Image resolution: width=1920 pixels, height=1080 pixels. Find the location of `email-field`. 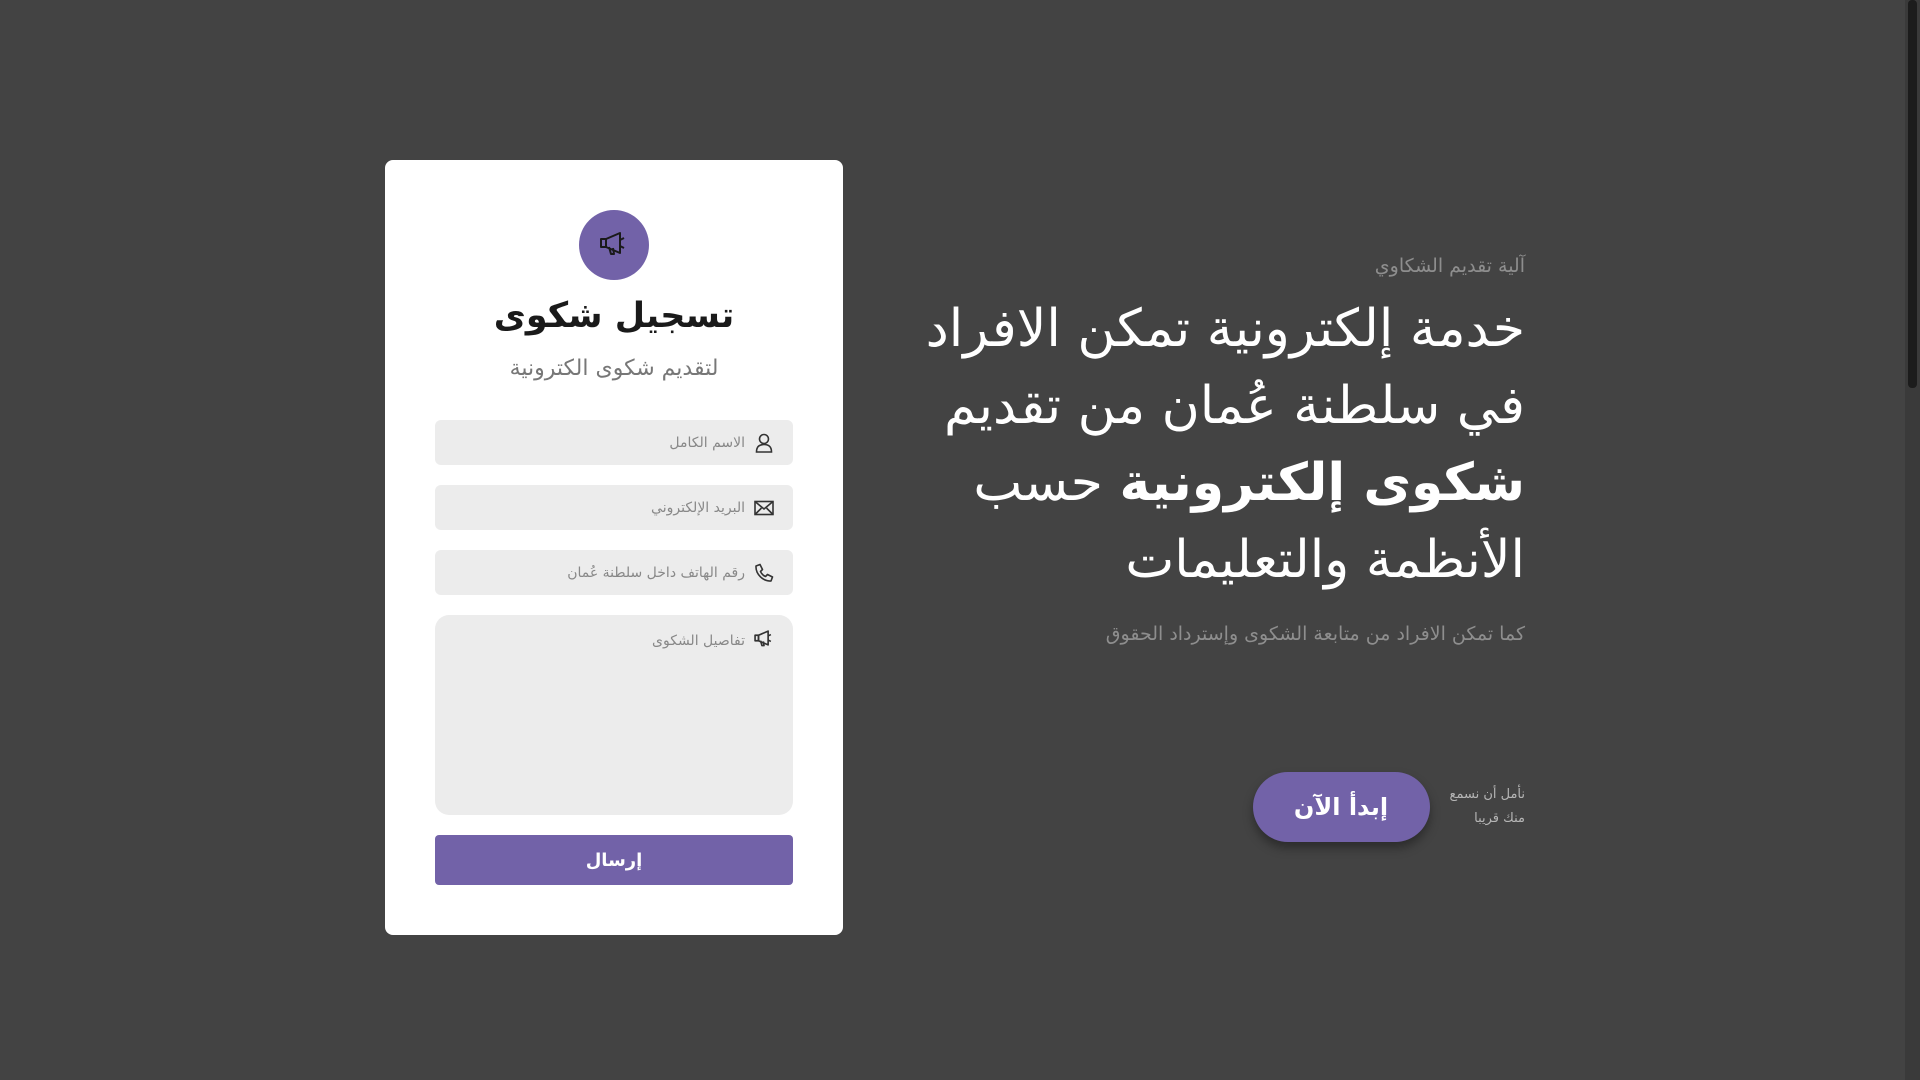

email-field is located at coordinates (614, 507).